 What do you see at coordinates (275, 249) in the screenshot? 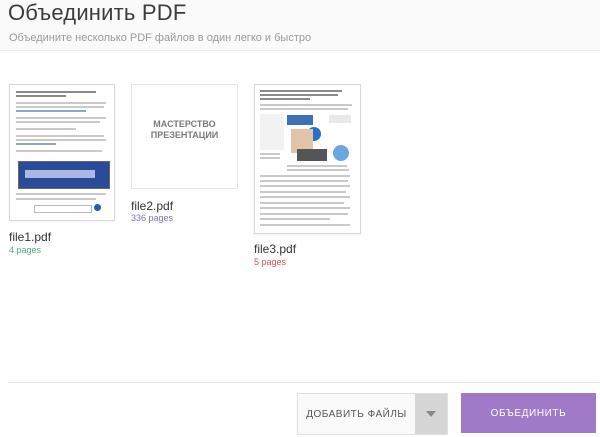
I see `file-name: file3.pdf` at bounding box center [275, 249].